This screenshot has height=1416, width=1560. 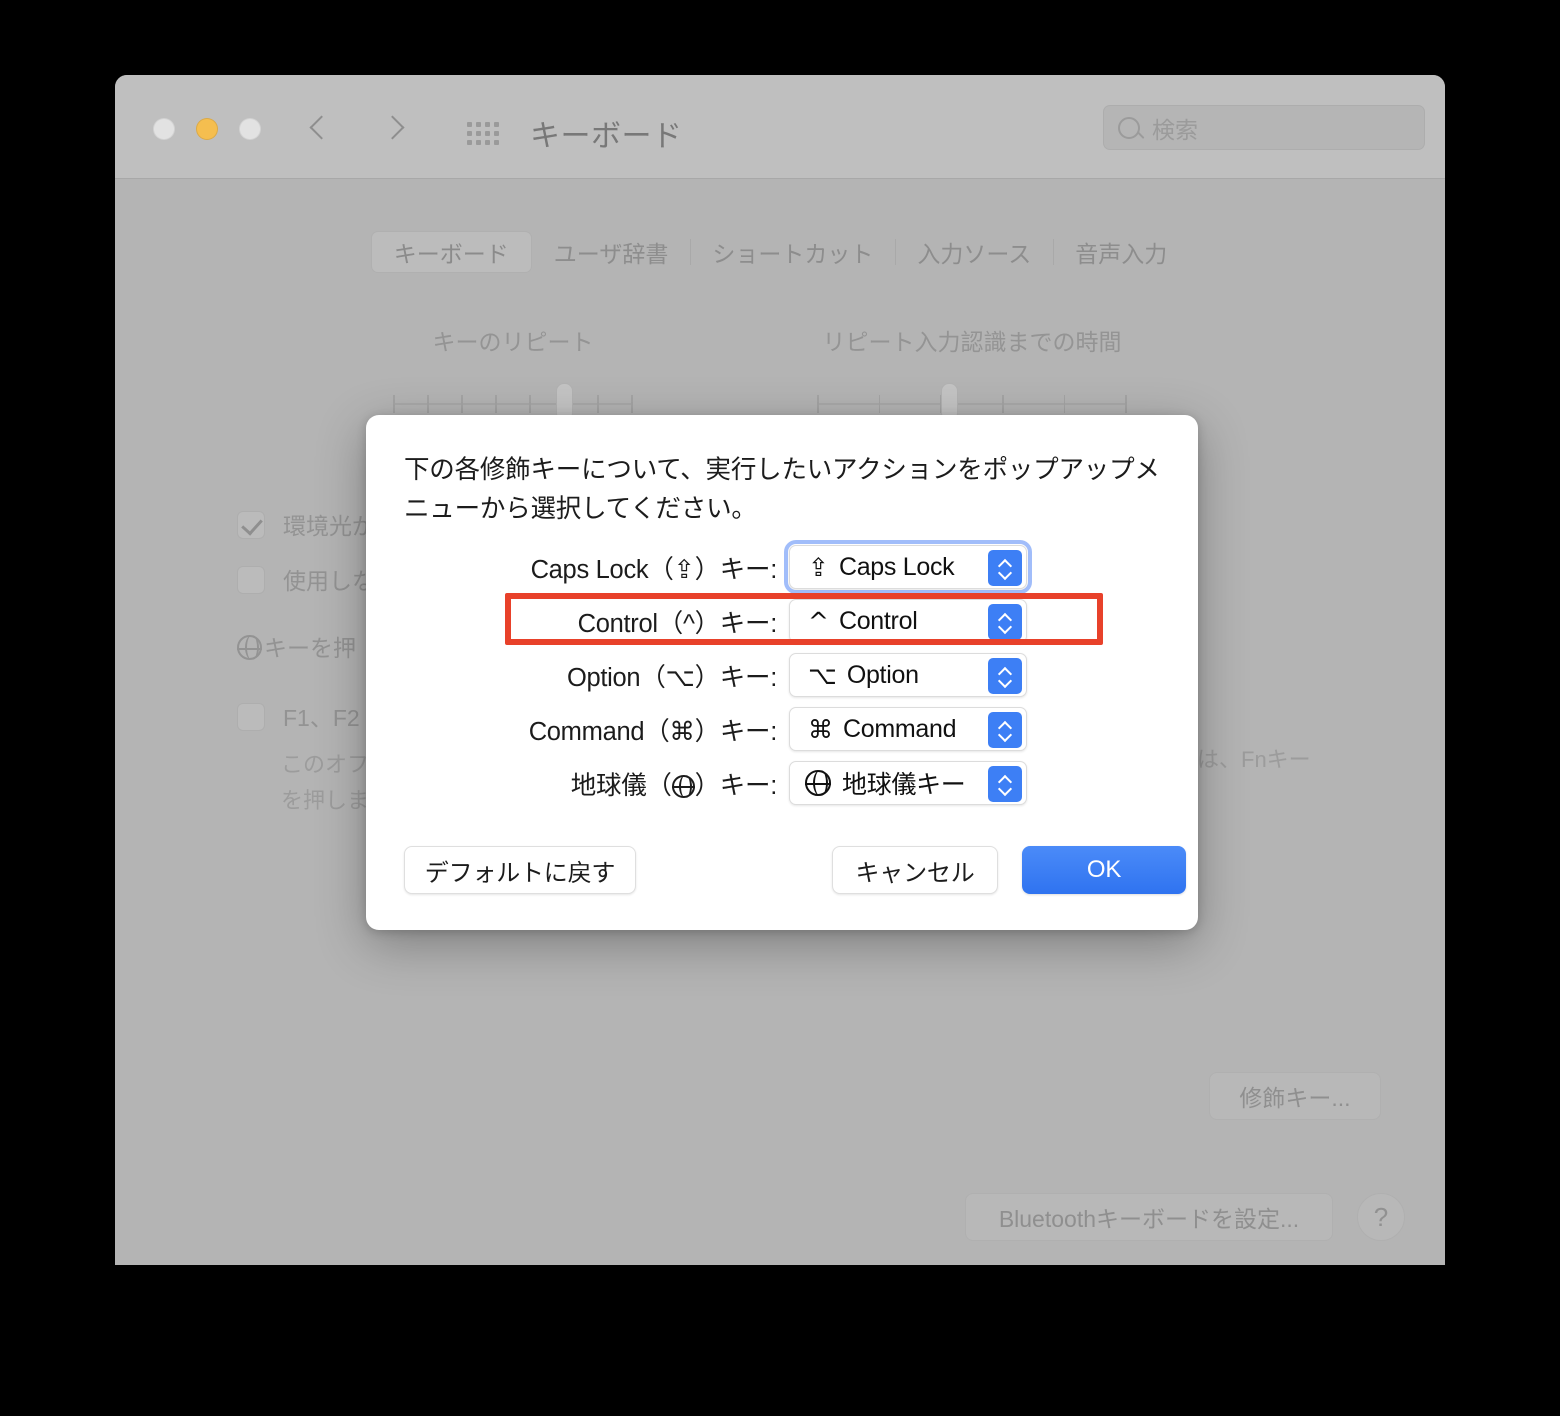 I want to click on tab-keyboard: キーボード, so click(x=451, y=252).